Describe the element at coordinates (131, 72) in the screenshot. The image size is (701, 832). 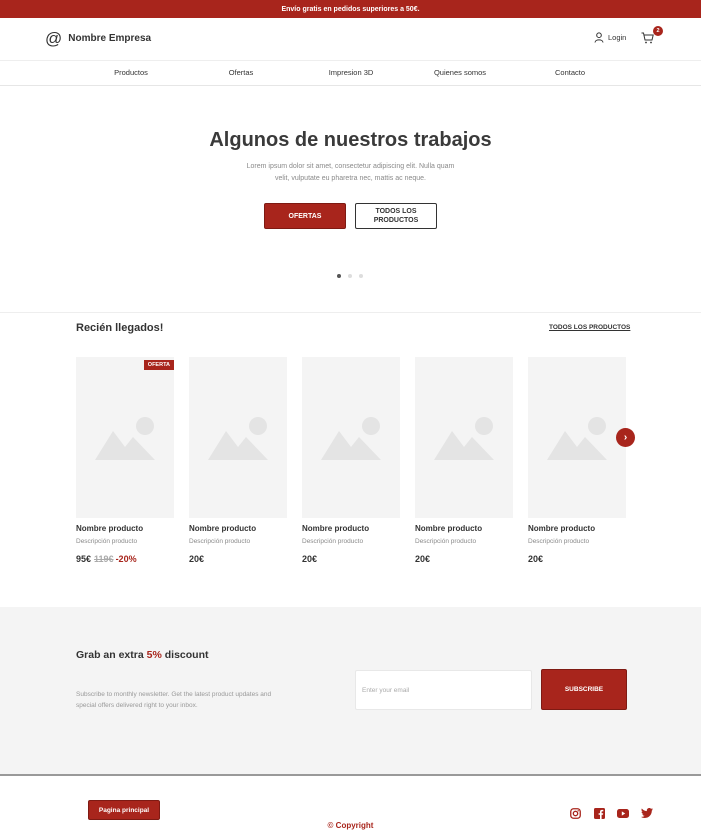
I see `nav-item-productos: Productos` at that location.